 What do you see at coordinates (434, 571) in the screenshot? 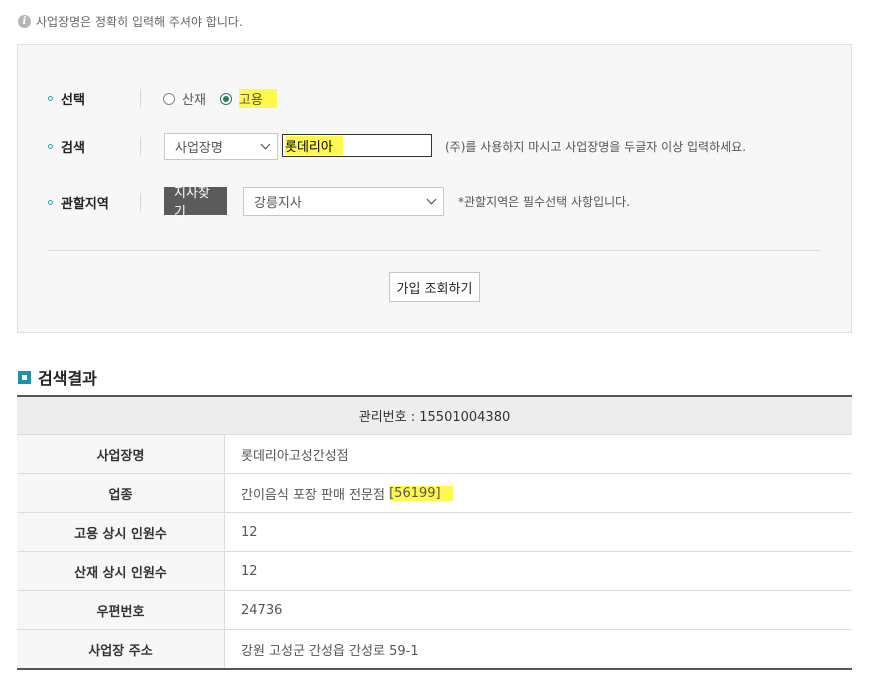
I see `table-row: 산재 상시 인원수 12` at bounding box center [434, 571].